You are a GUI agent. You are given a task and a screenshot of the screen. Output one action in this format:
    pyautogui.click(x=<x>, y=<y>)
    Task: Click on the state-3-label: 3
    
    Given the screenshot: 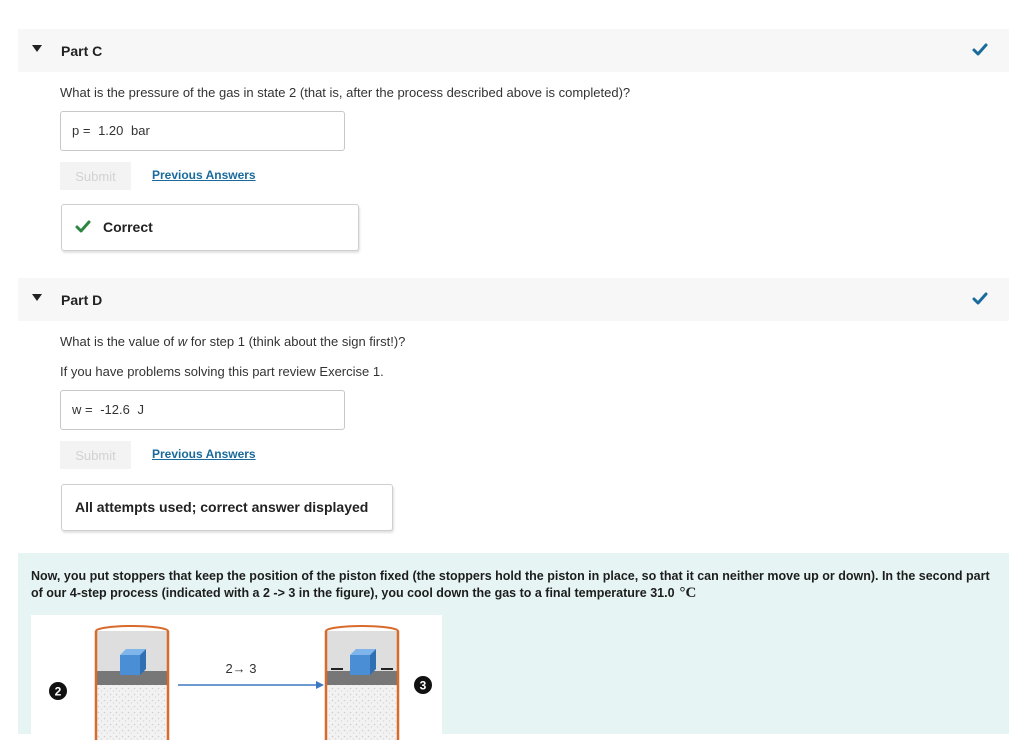 What is the action you would take?
    pyautogui.click(x=423, y=685)
    